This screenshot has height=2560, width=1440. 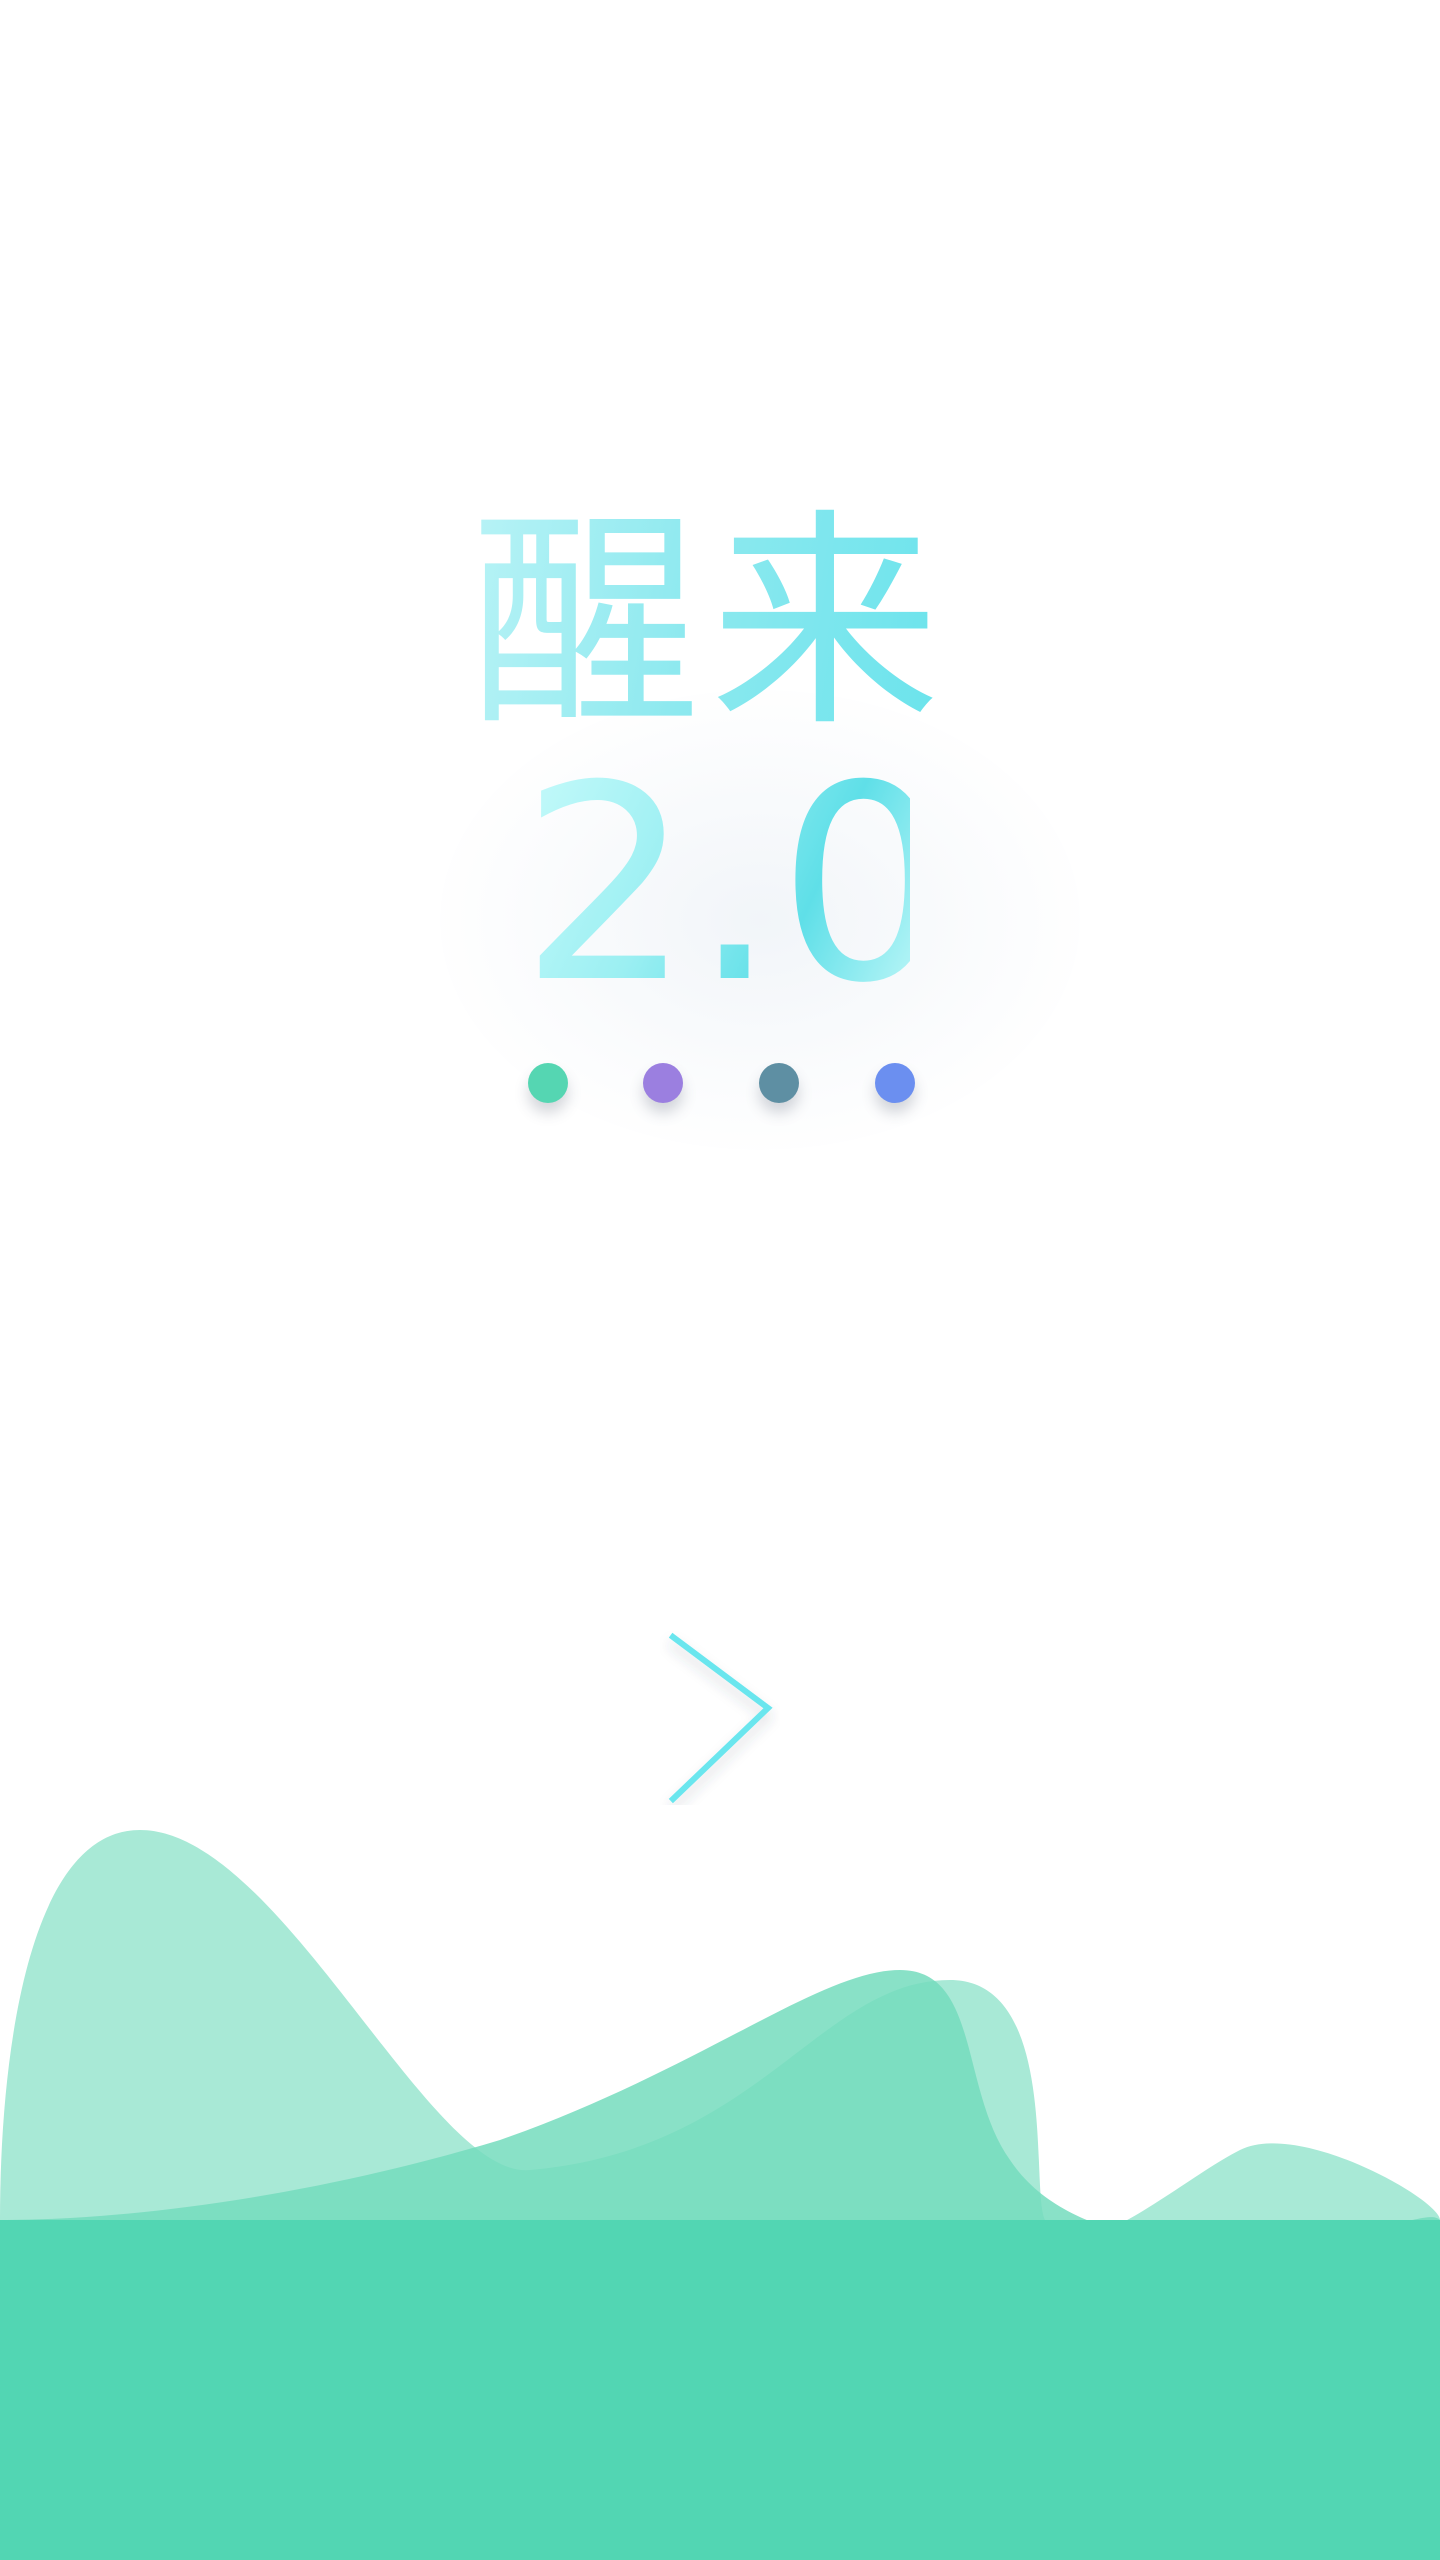 I want to click on chevron-right-icon, so click(x=720, y=1718).